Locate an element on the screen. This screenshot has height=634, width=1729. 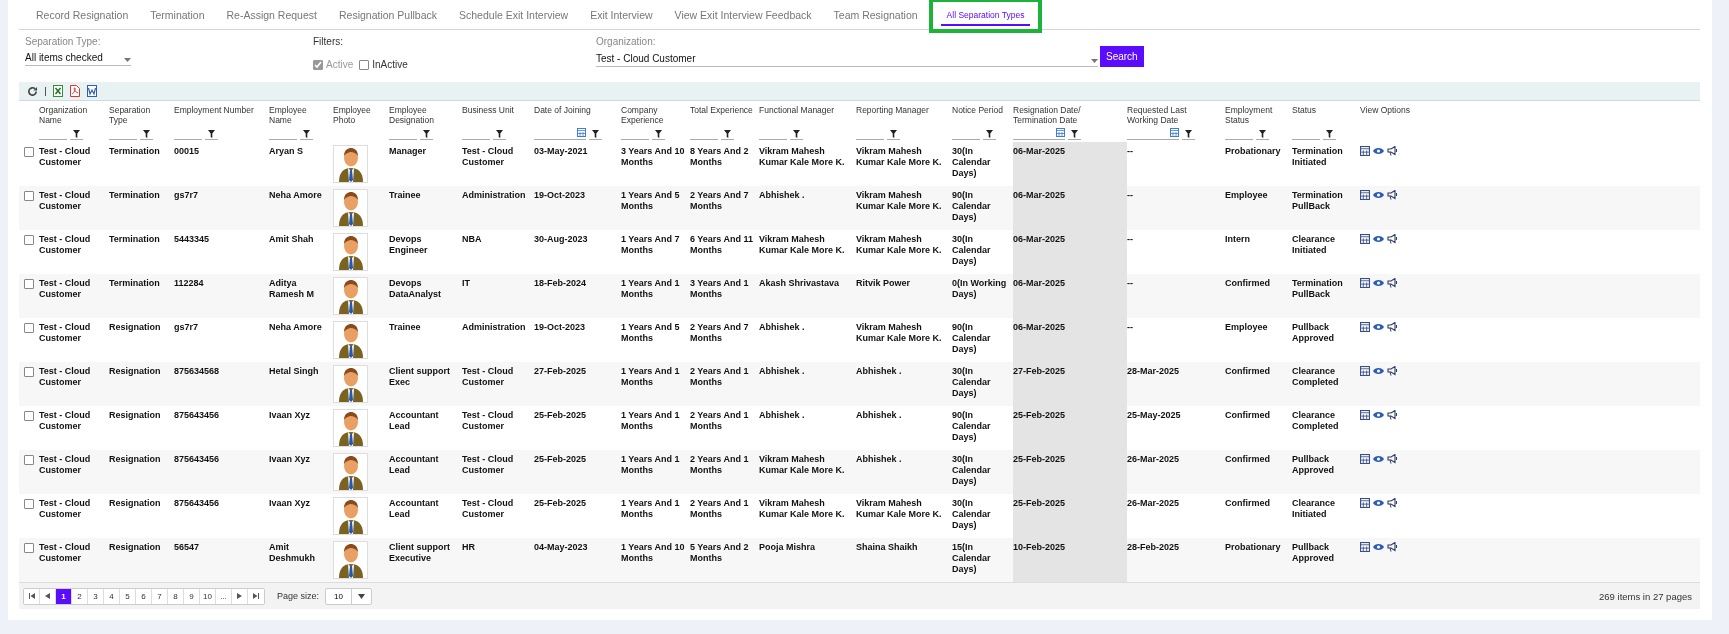
column-header: Resignation Date/ Termination Date is located at coordinates (1070, 115).